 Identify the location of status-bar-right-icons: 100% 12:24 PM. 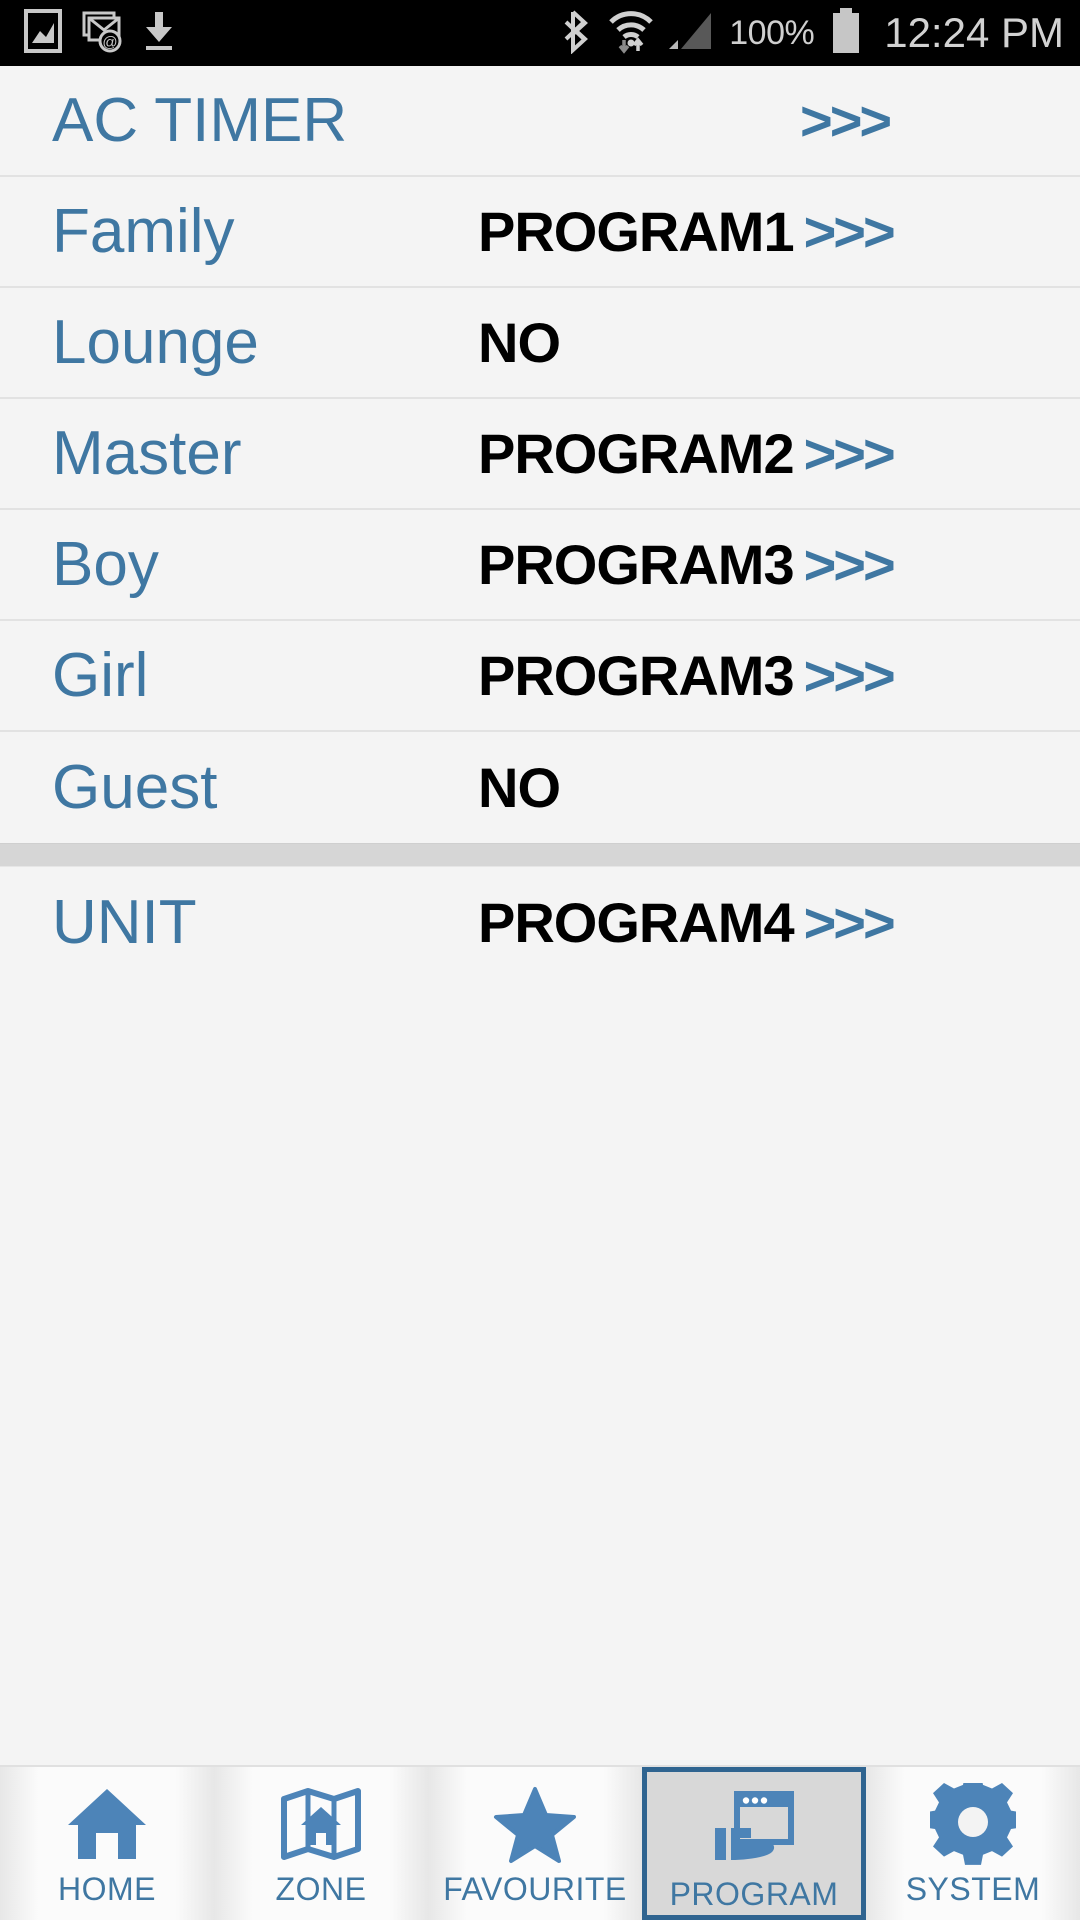
(813, 33).